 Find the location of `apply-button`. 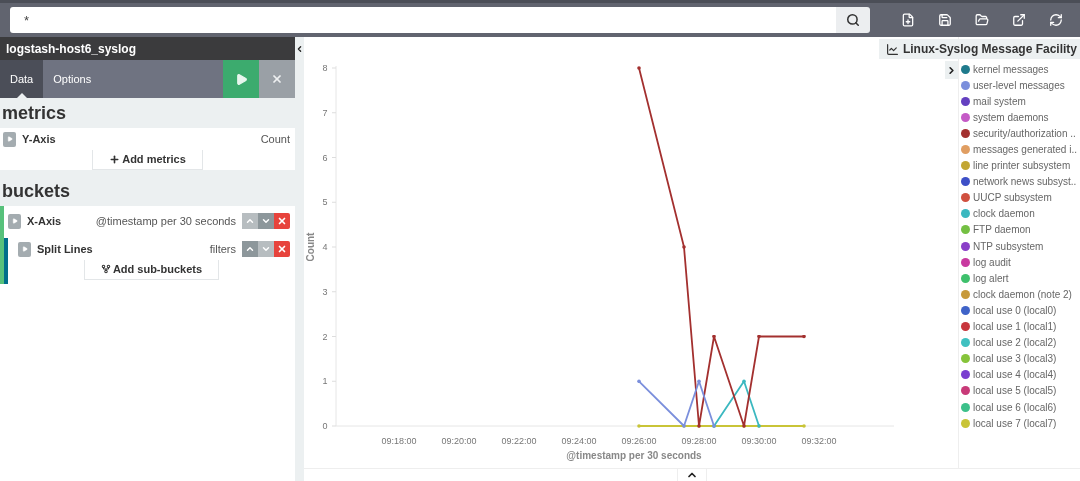

apply-button is located at coordinates (241, 79).